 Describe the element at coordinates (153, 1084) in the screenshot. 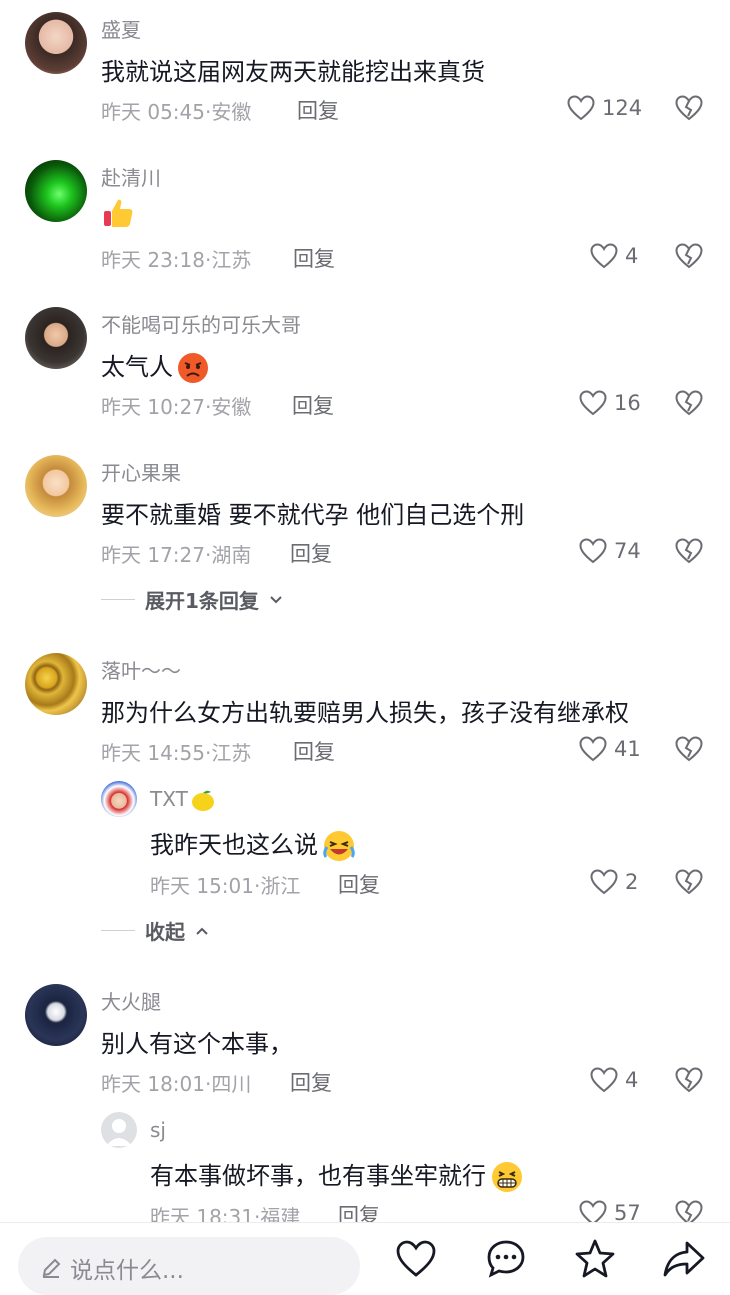

I see `comment-time: 昨天 18:01` at that location.